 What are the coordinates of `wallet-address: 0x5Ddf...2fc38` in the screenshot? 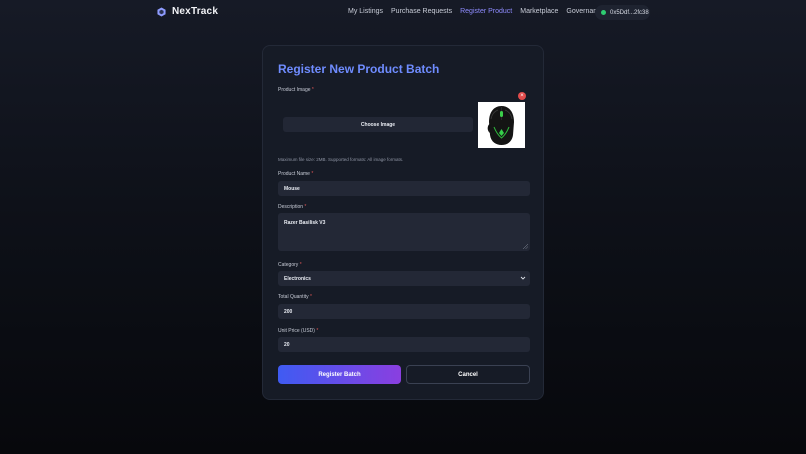 It's located at (629, 12).